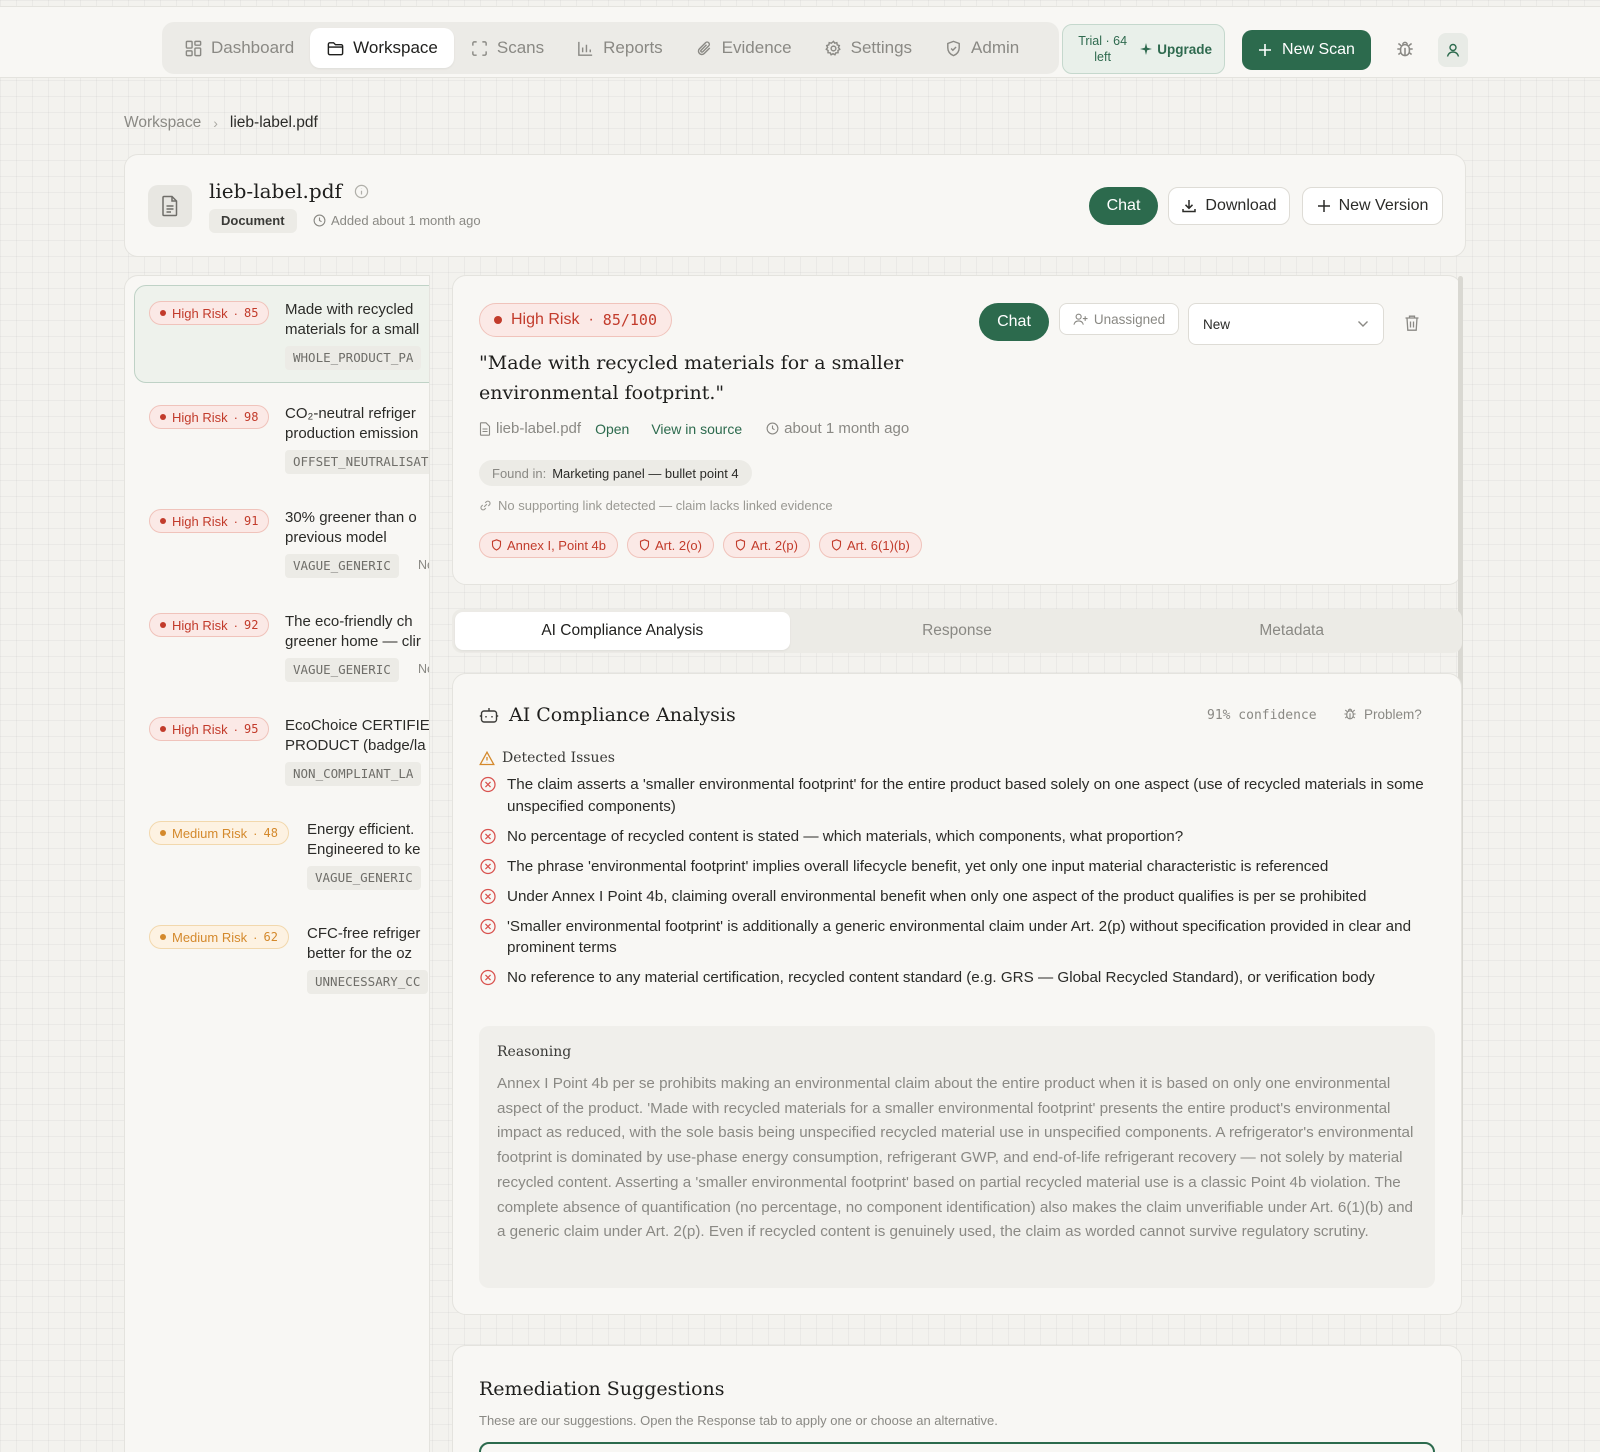  I want to click on info-icon, so click(361, 191).